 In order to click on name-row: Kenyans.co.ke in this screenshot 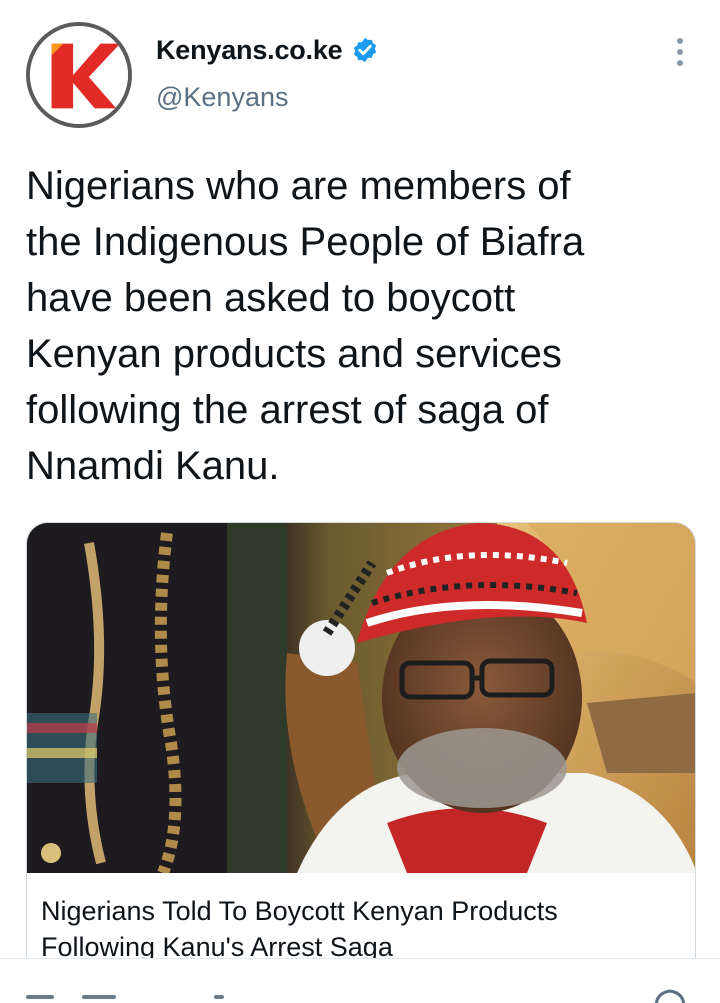, I will do `click(267, 50)`.